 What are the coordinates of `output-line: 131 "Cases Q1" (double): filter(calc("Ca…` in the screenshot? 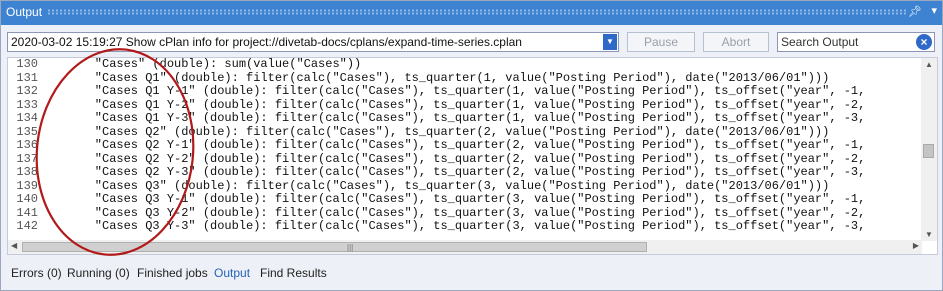 It's located at (465, 78).